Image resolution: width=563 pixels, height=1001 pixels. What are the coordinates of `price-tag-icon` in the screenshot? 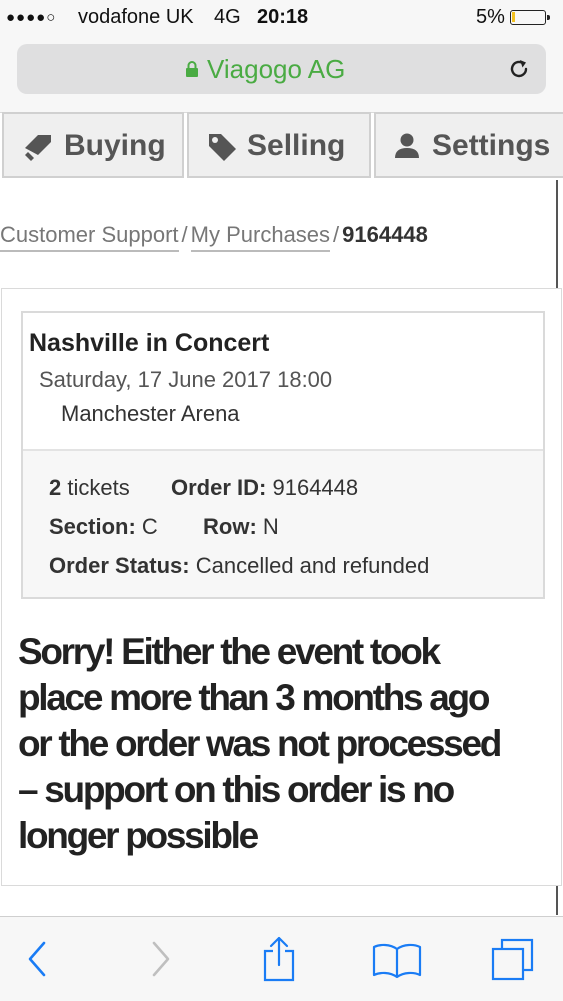 It's located at (222, 147).